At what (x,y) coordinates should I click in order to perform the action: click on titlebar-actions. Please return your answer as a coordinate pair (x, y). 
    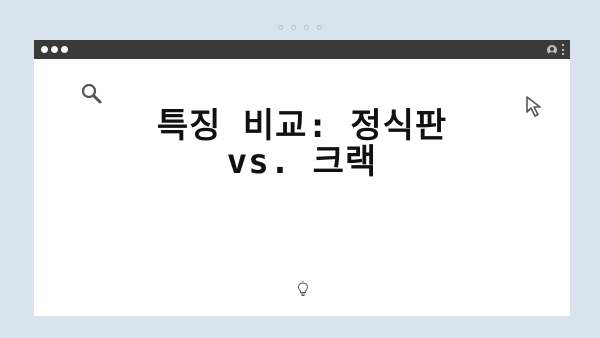
    Looking at the image, I should click on (555, 49).